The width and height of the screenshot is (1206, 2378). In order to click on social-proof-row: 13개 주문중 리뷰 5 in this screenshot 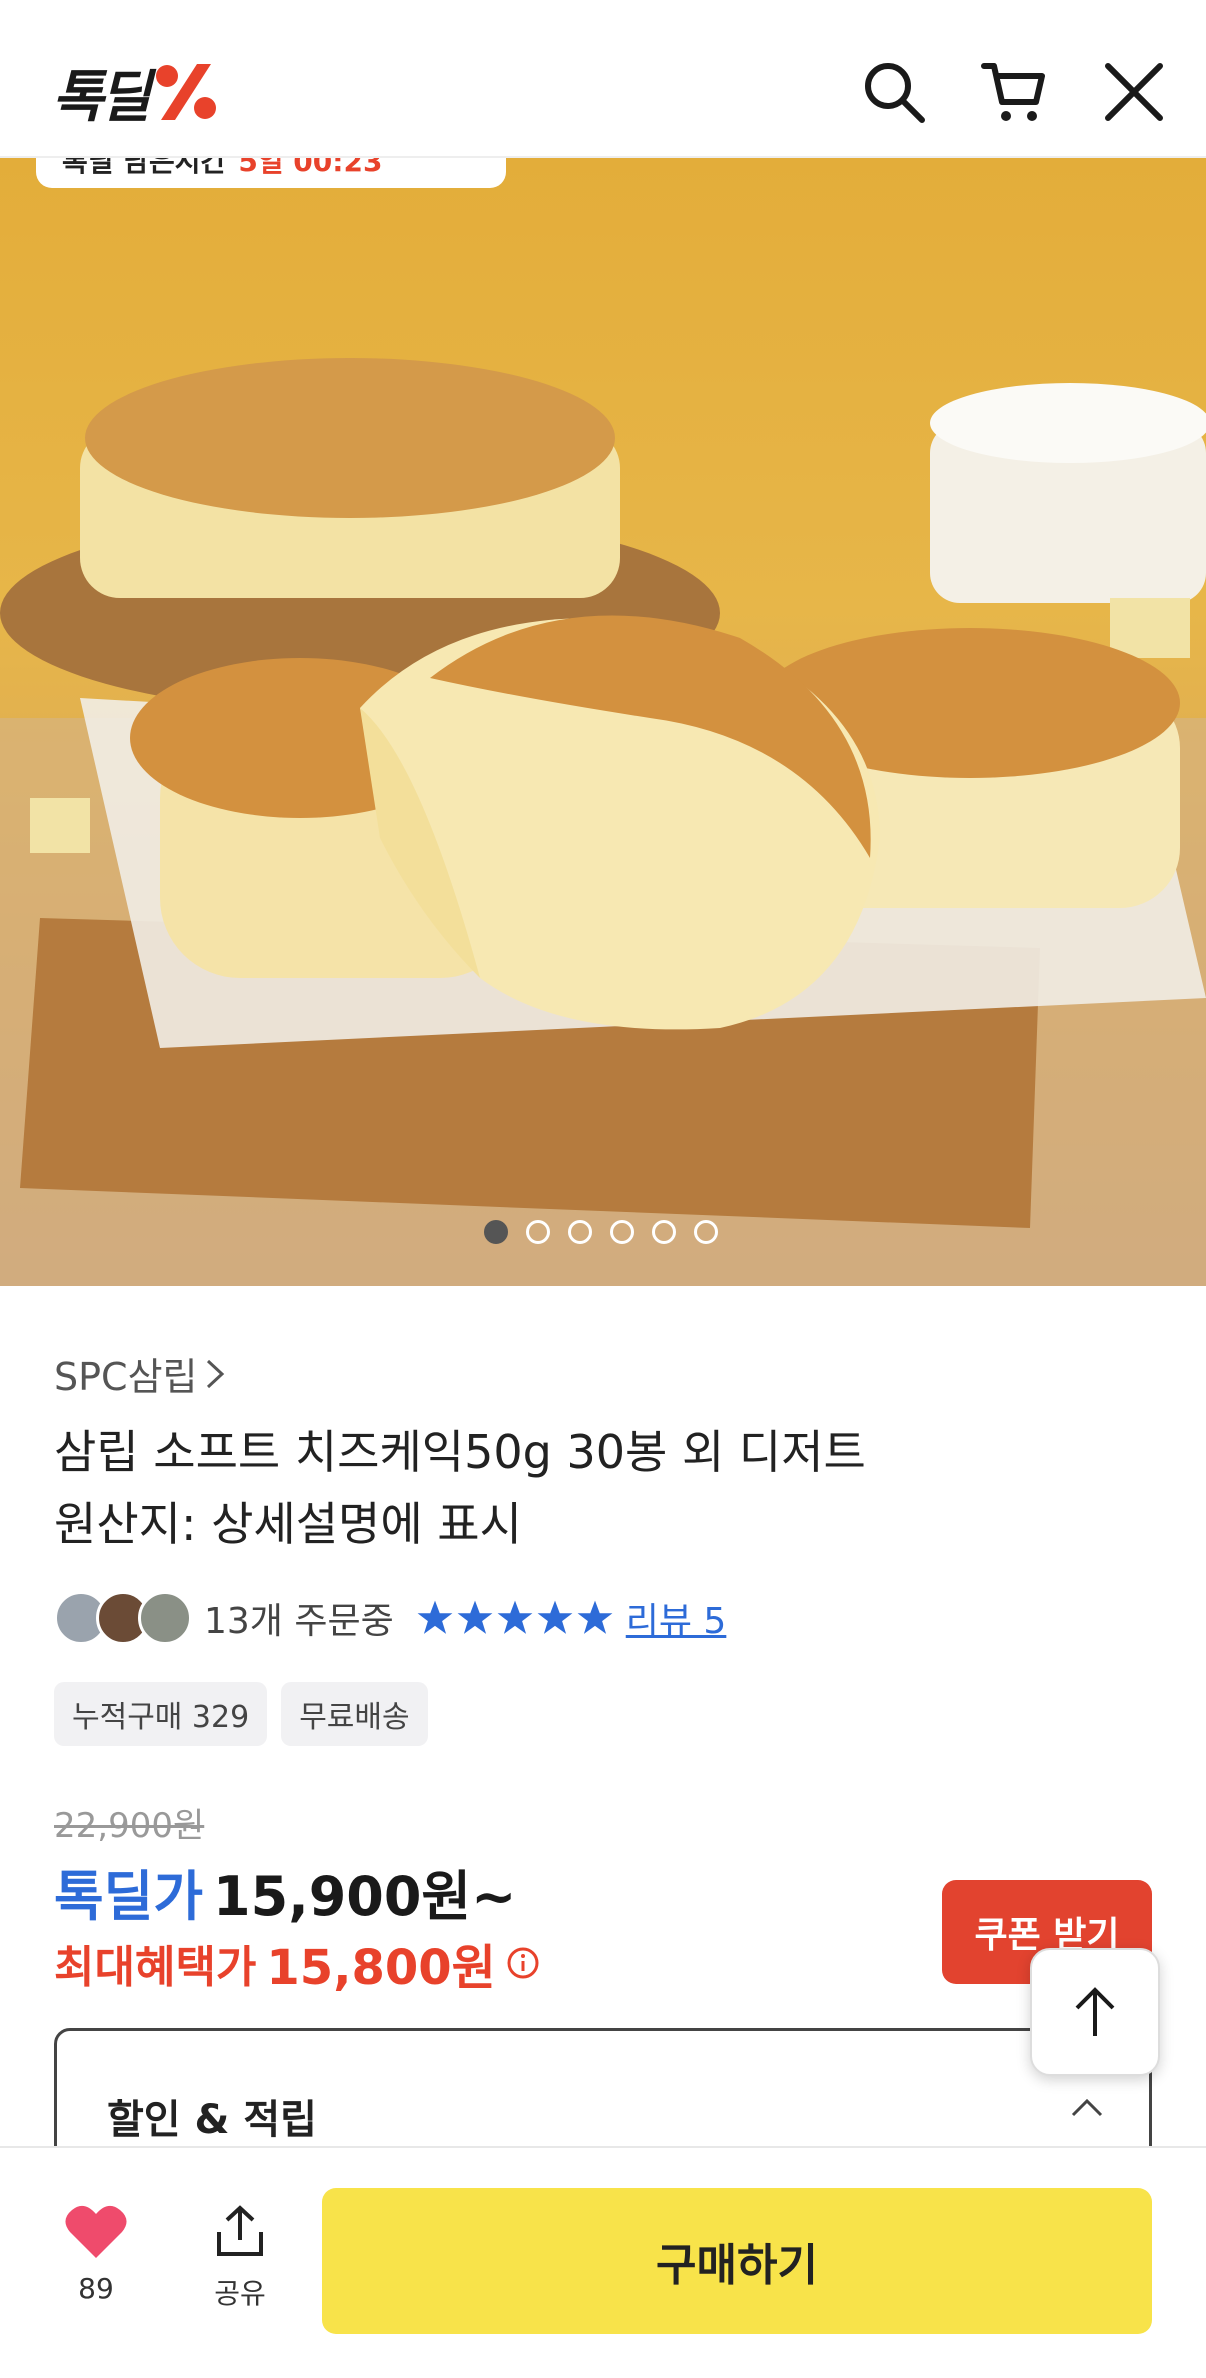, I will do `click(390, 1618)`.